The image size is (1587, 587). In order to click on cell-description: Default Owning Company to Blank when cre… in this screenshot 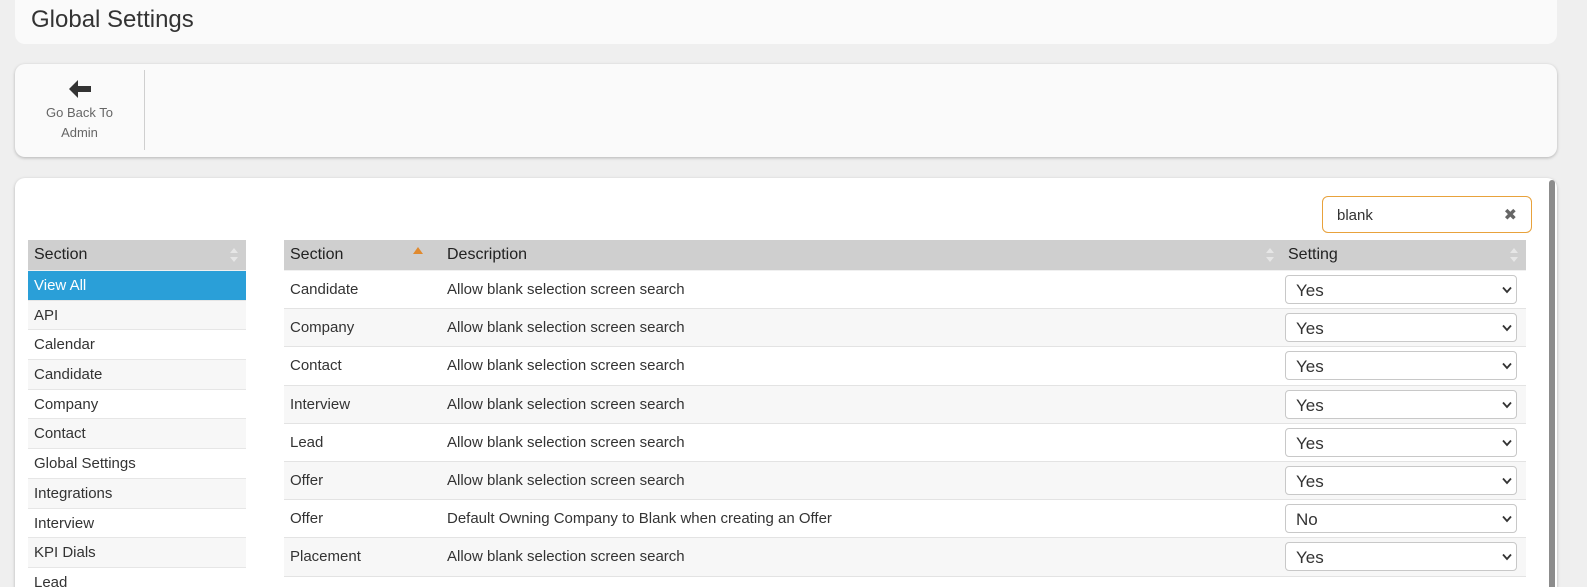, I will do `click(639, 519)`.